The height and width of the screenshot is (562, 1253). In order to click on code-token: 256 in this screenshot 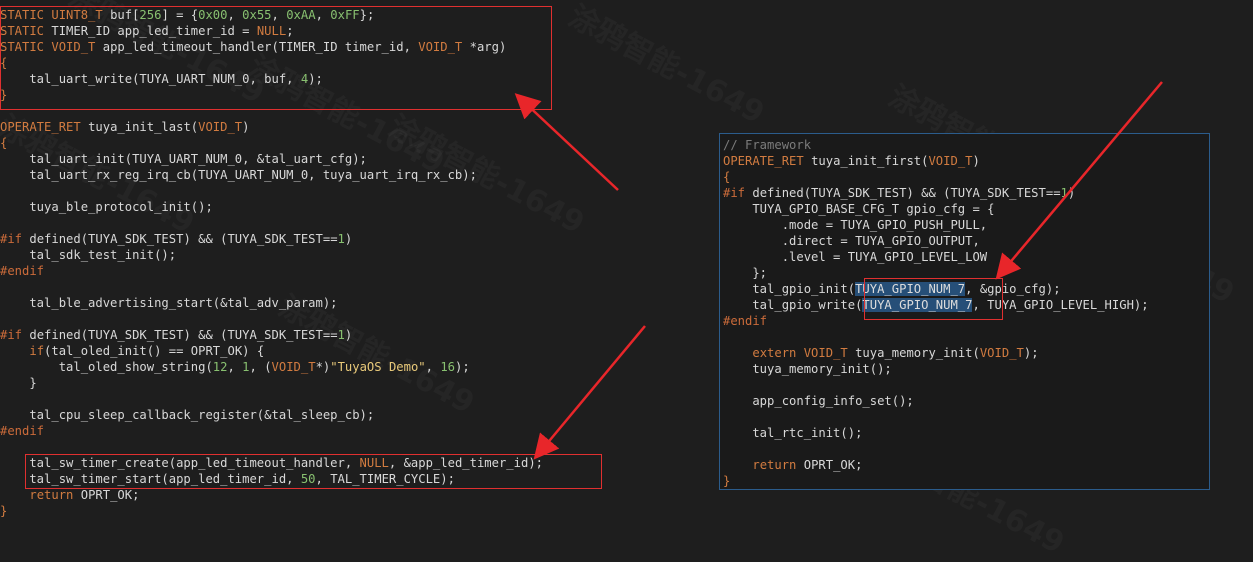, I will do `click(150, 15)`.